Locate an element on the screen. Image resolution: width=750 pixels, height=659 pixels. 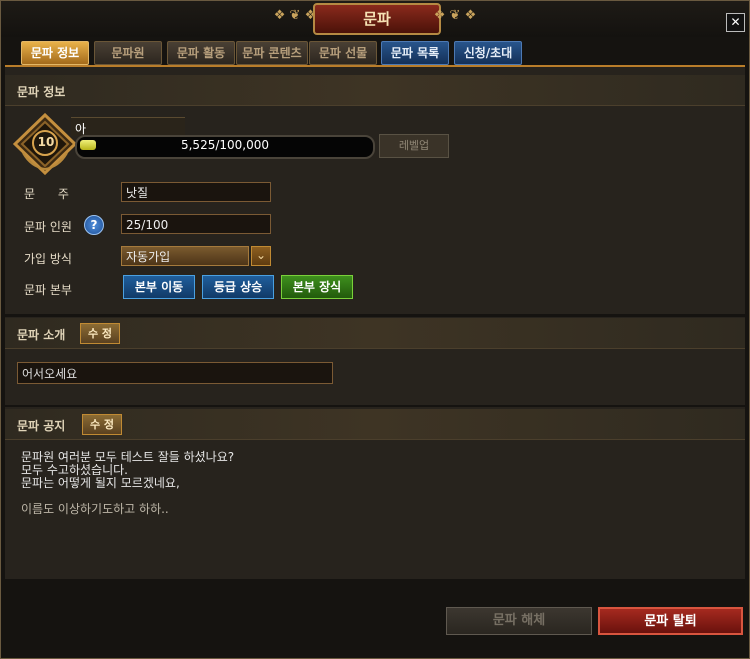
exp-text: 5,525/100,000 is located at coordinates (225, 145).